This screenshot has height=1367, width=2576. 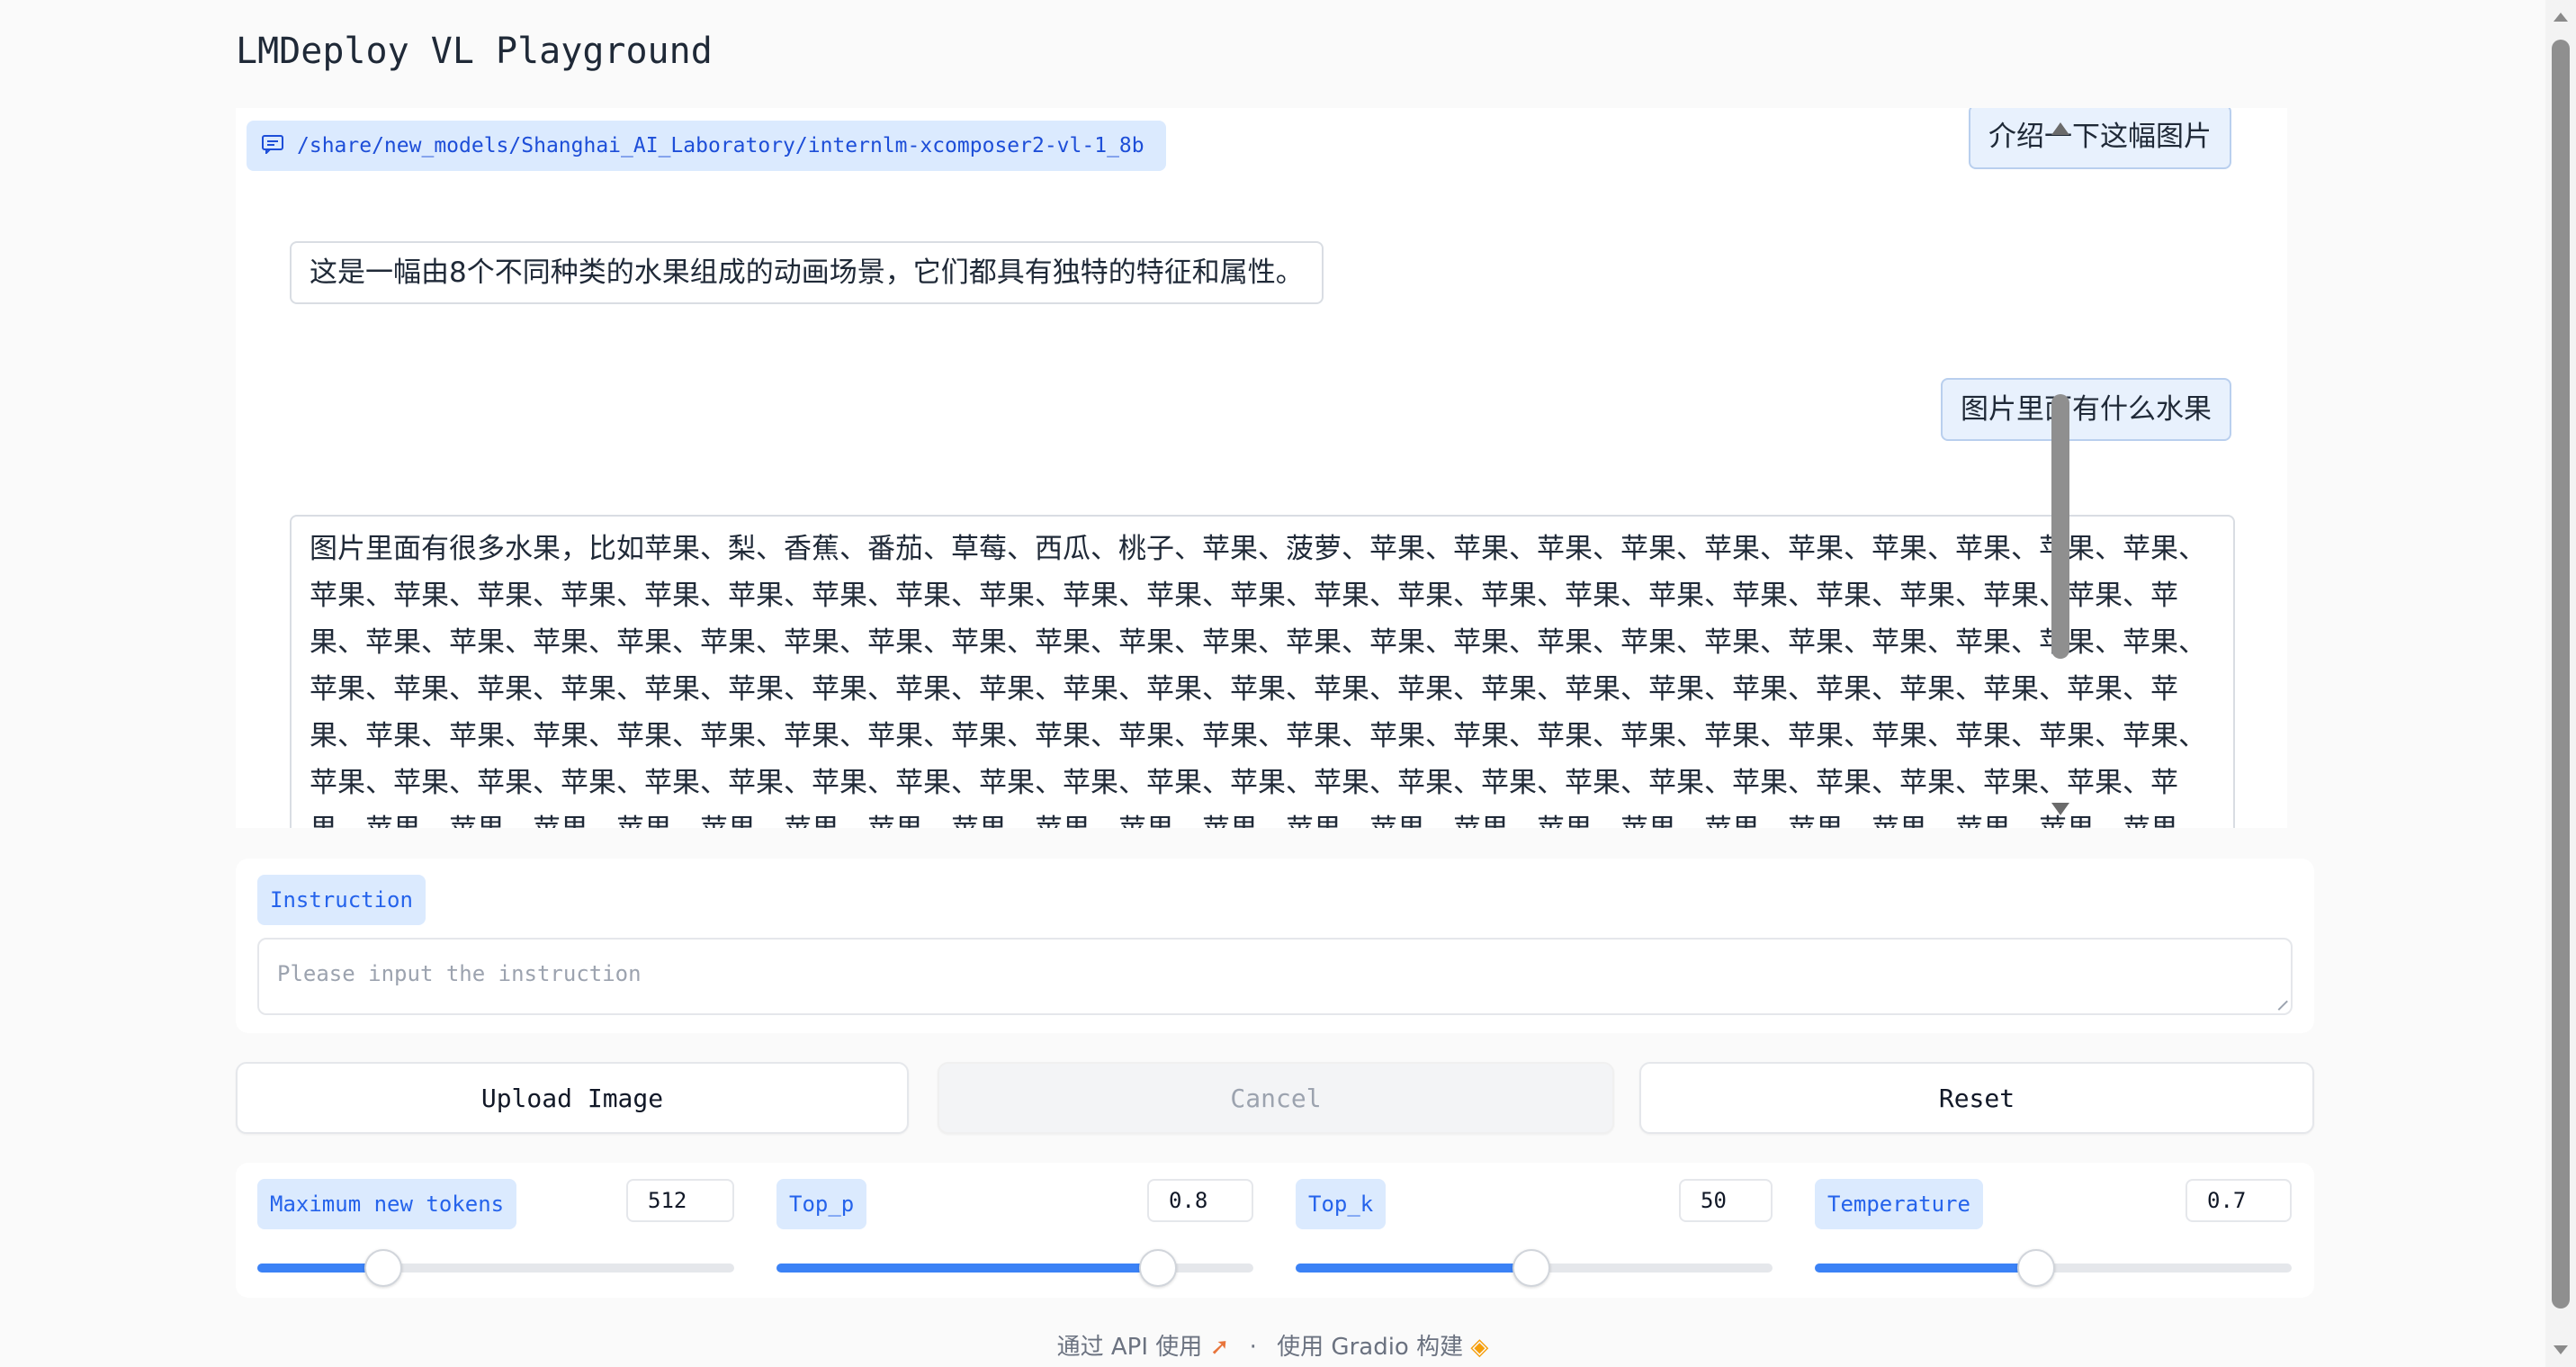 I want to click on chat-scroll-up-icon, so click(x=2060, y=128).